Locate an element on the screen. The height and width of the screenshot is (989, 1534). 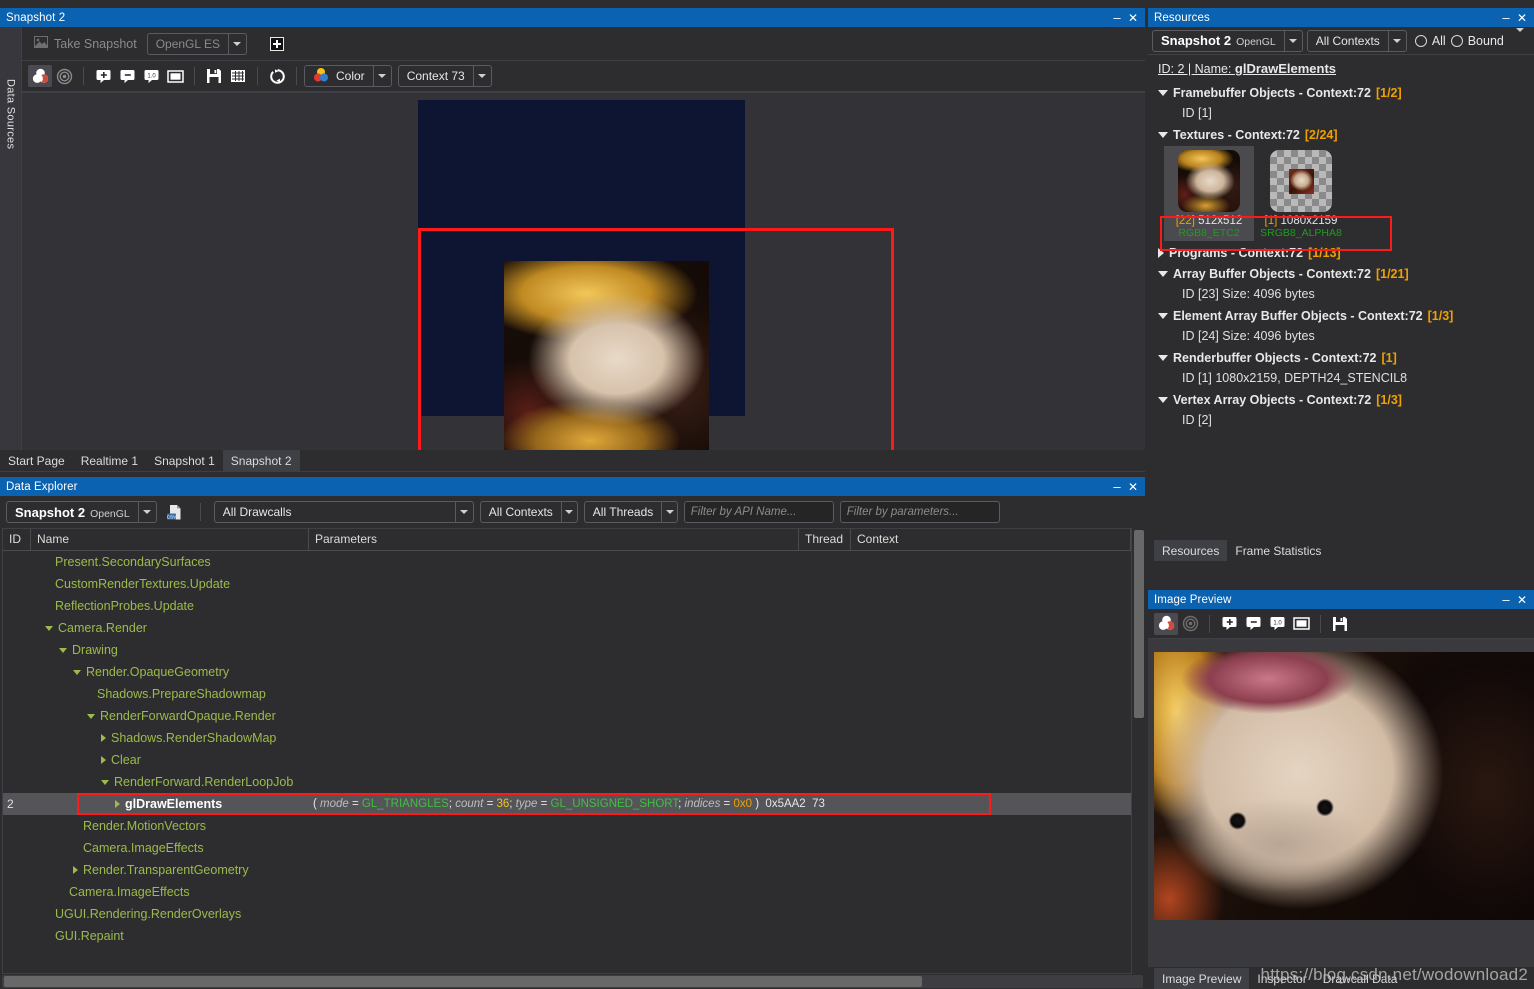
table-row: Camera.Render is located at coordinates (567, 628).